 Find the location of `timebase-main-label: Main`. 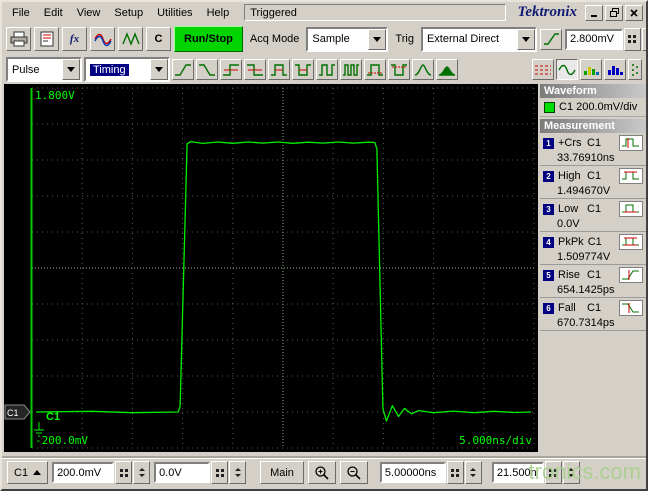

timebase-main-label: Main is located at coordinates (282, 472).